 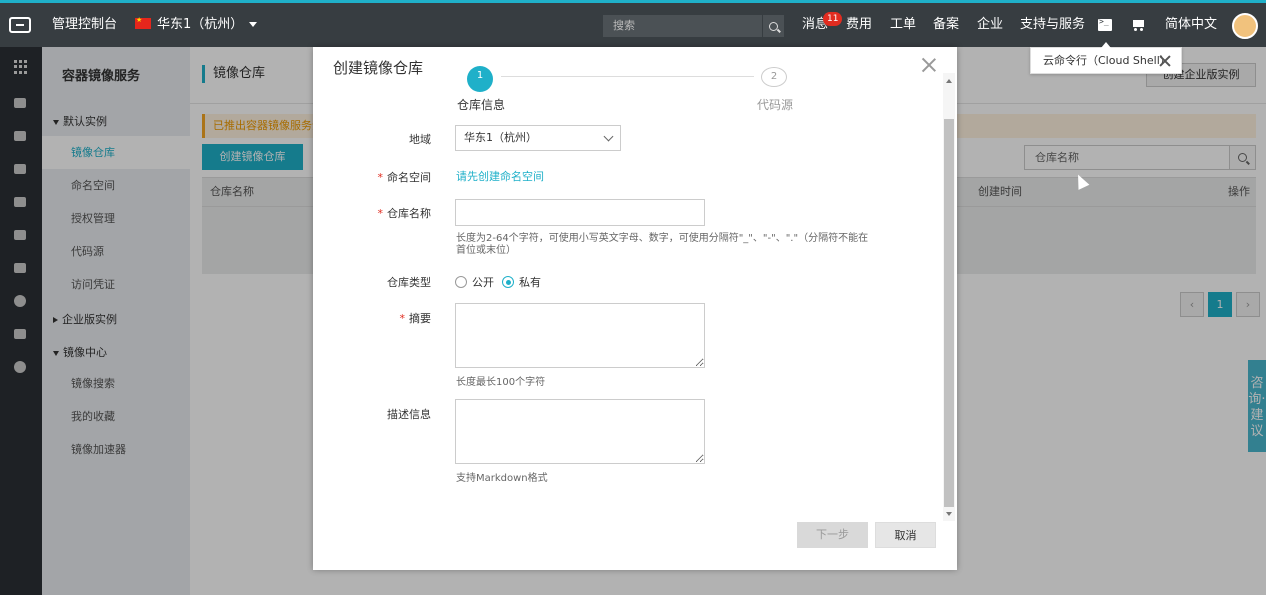 I want to click on icp-link: 备案, so click(x=946, y=25).